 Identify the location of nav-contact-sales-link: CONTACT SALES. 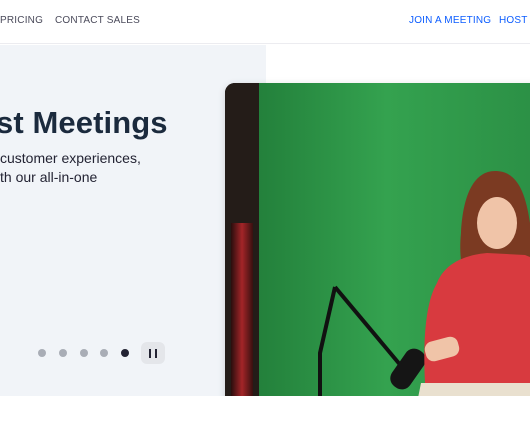
(97, 20).